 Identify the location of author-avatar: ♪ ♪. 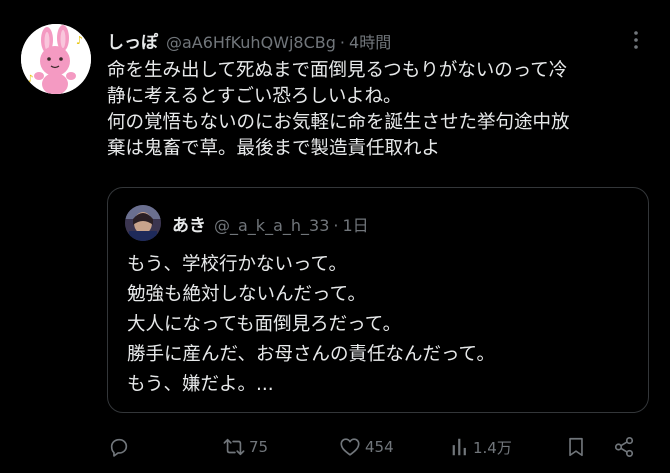
(56, 59).